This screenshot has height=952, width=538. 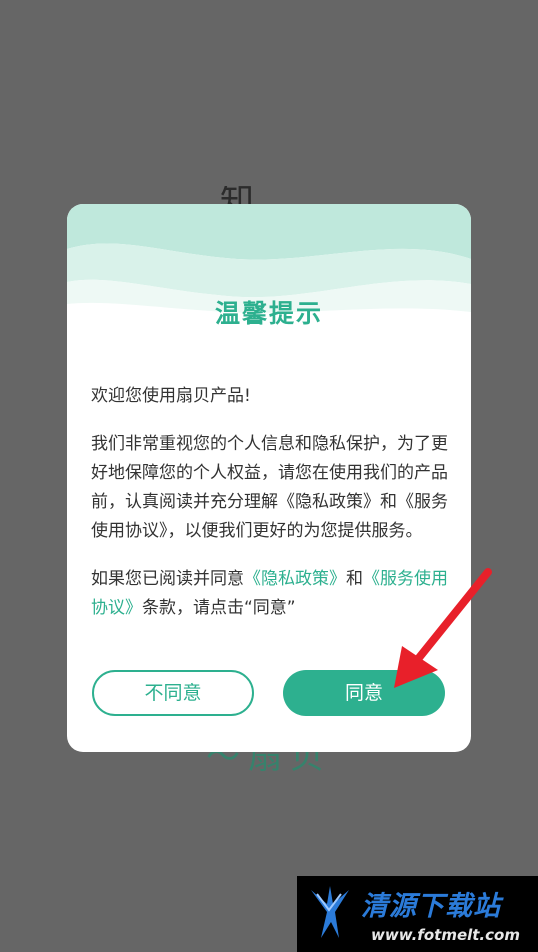 What do you see at coordinates (445, 935) in the screenshot?
I see `watermark-url: www.fotmelt.com` at bounding box center [445, 935].